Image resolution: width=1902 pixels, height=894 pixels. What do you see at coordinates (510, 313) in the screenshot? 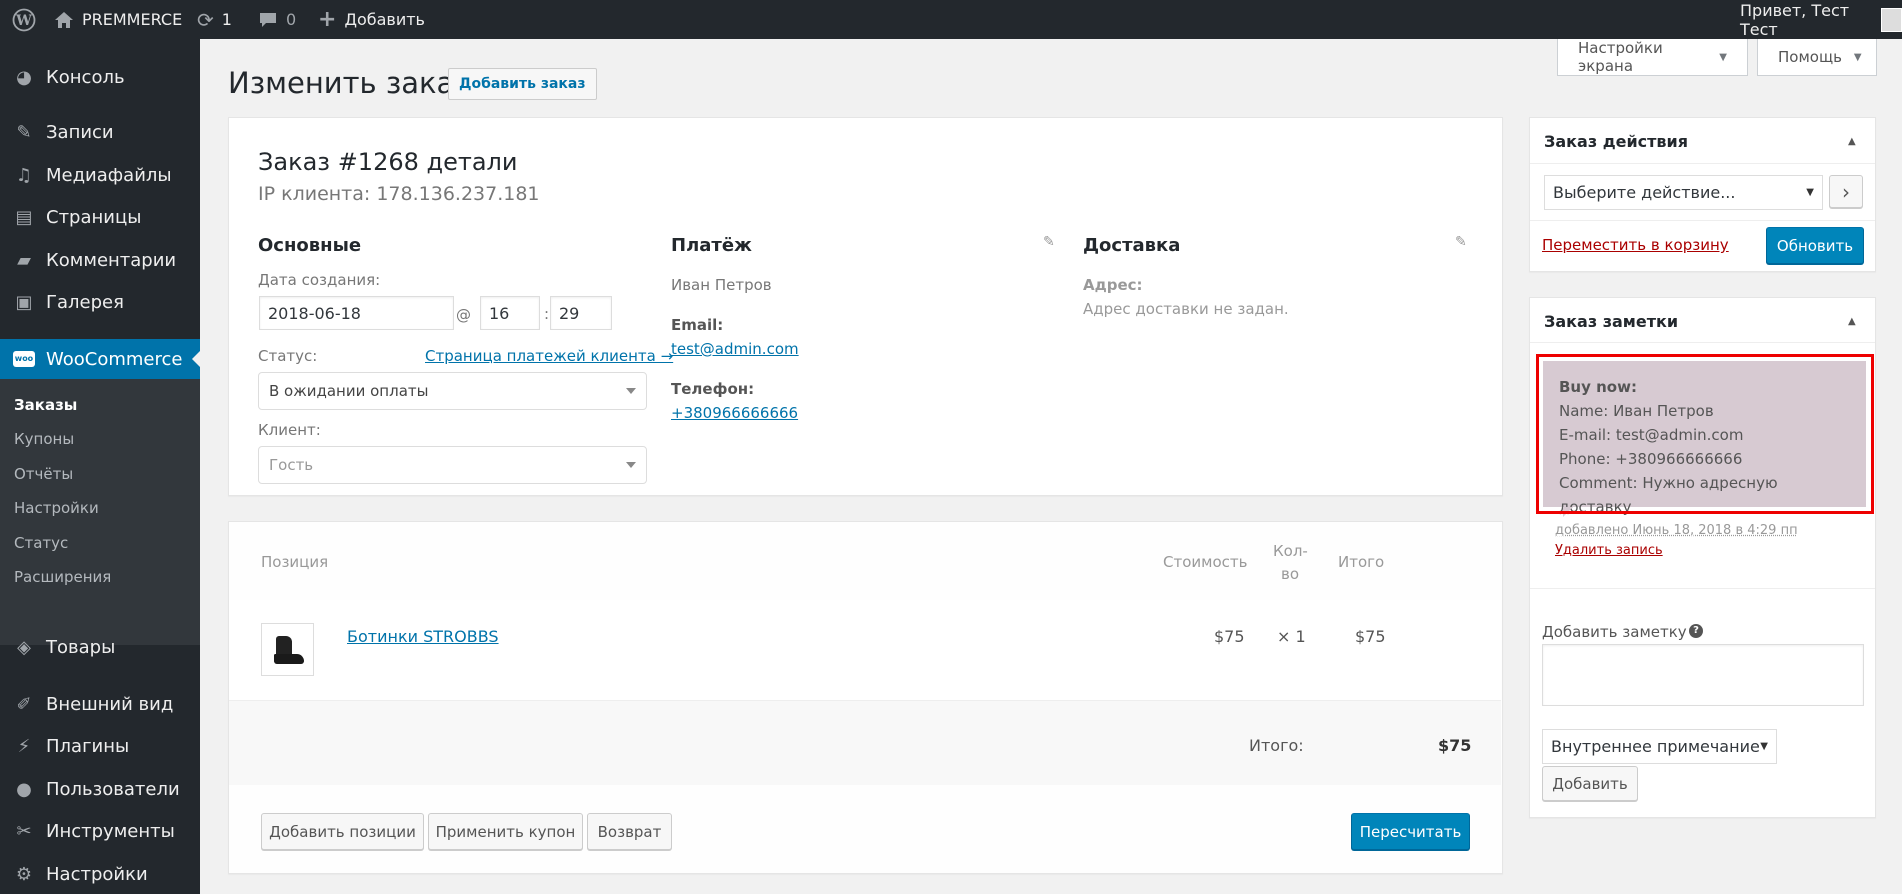
I see `hour-input: 16` at bounding box center [510, 313].